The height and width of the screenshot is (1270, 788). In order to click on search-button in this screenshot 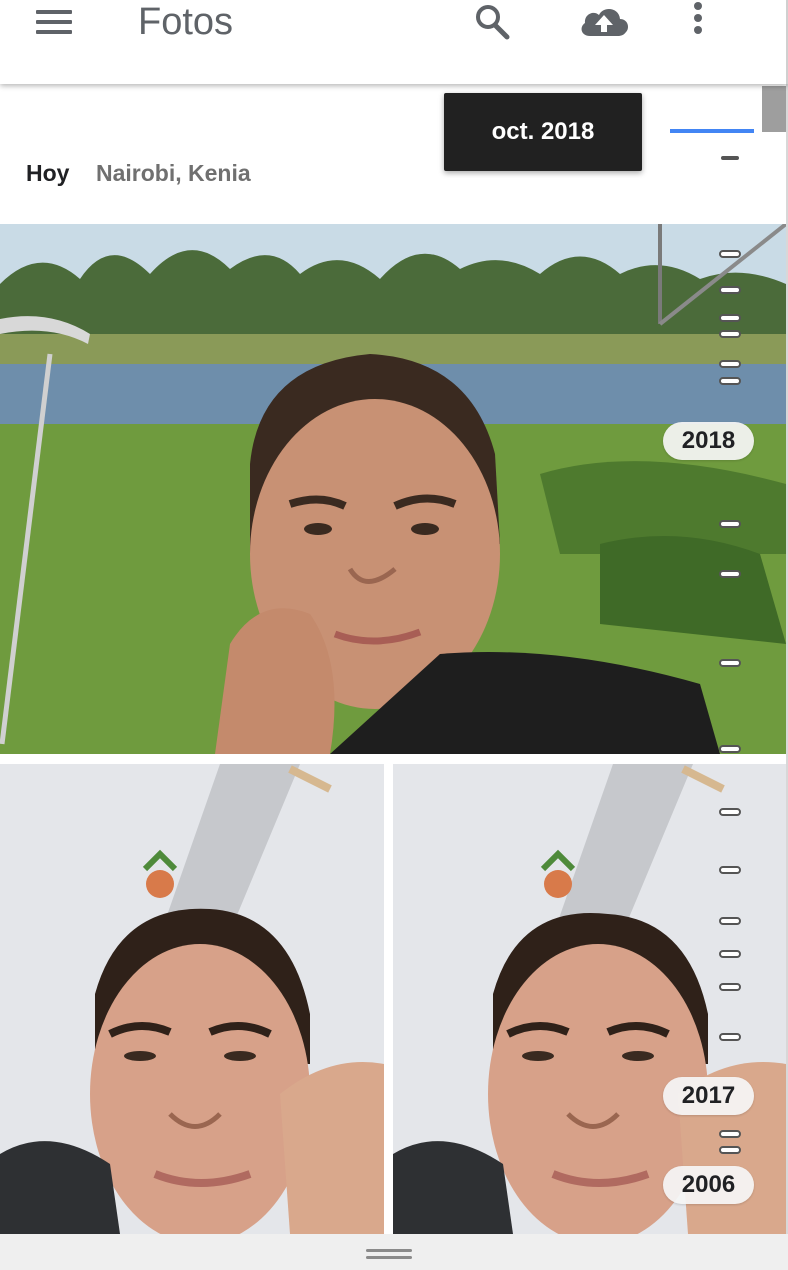, I will do `click(492, 22)`.